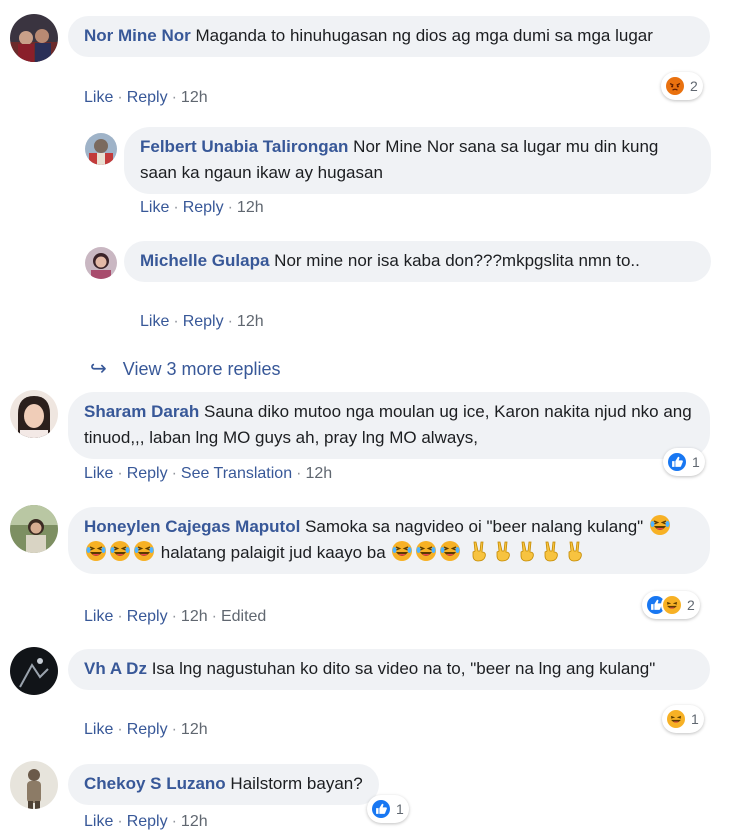 This screenshot has height=840, width=750. Describe the element at coordinates (115, 668) in the screenshot. I see `commenter-name: Vh A Dz` at that location.